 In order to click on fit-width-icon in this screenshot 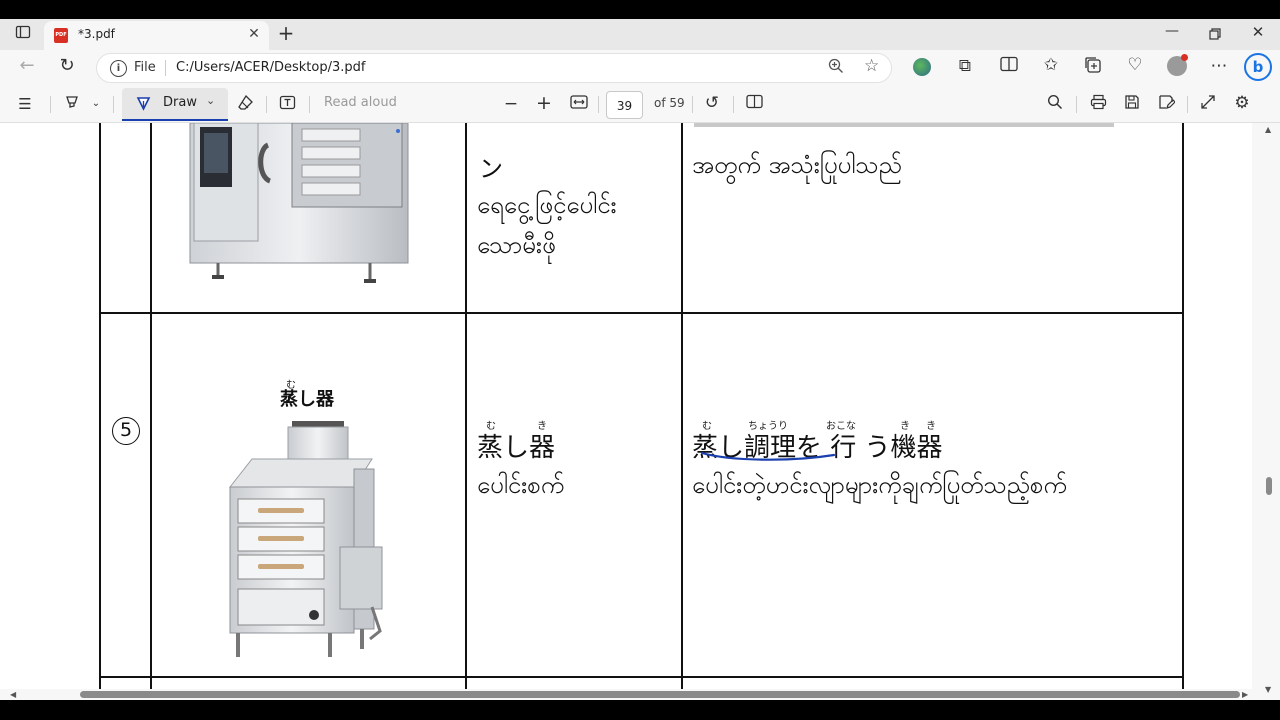, I will do `click(579, 104)`.